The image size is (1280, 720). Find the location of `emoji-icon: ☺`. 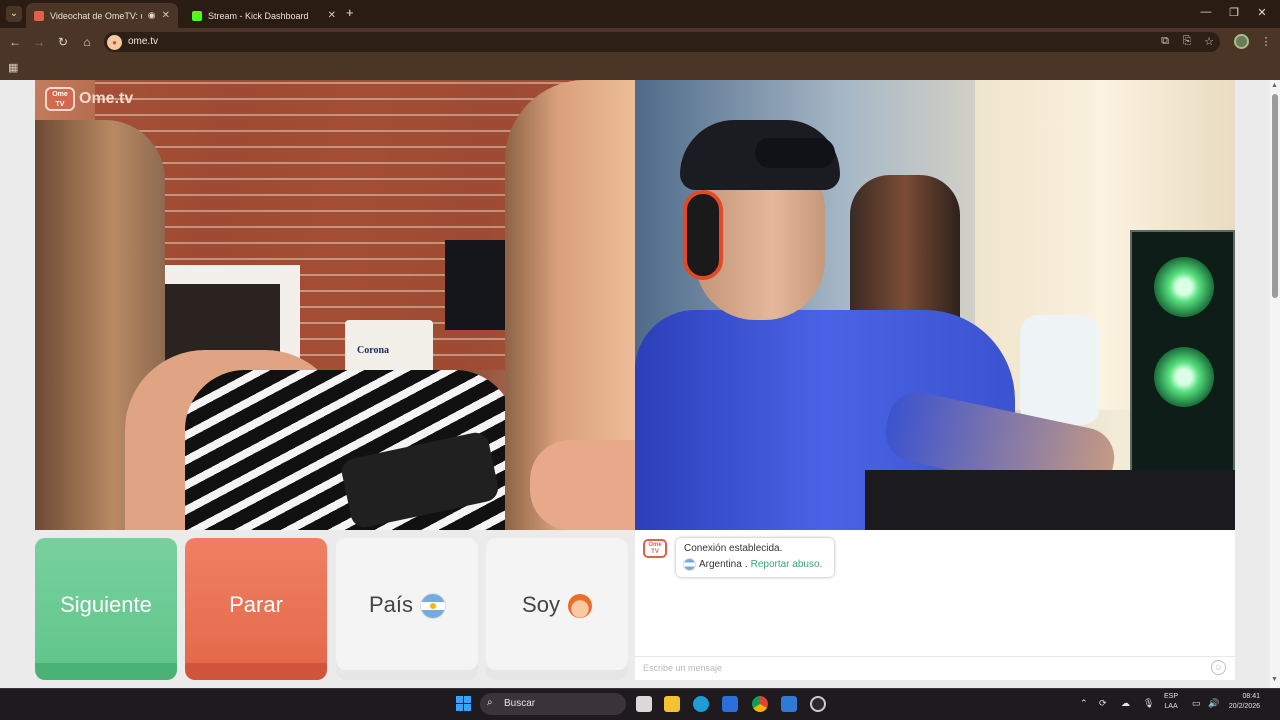

emoji-icon: ☺ is located at coordinates (1218, 667).